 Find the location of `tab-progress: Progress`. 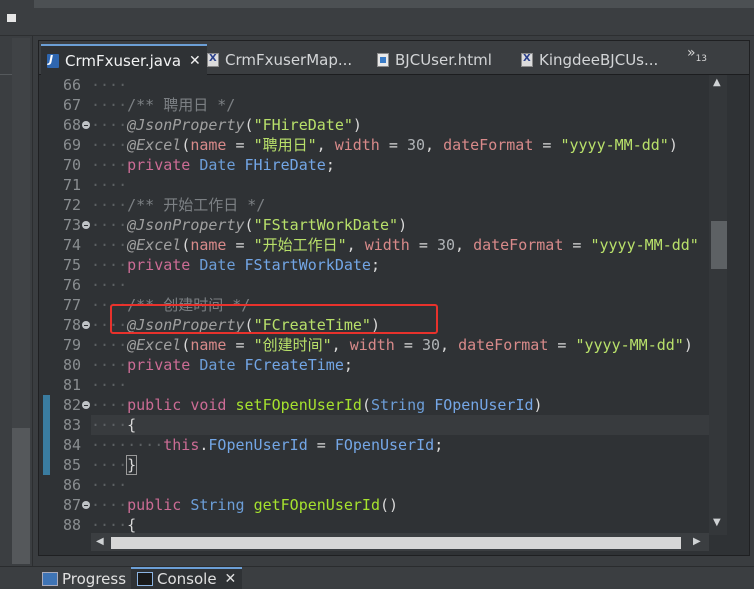

tab-progress: Progress is located at coordinates (84, 579).